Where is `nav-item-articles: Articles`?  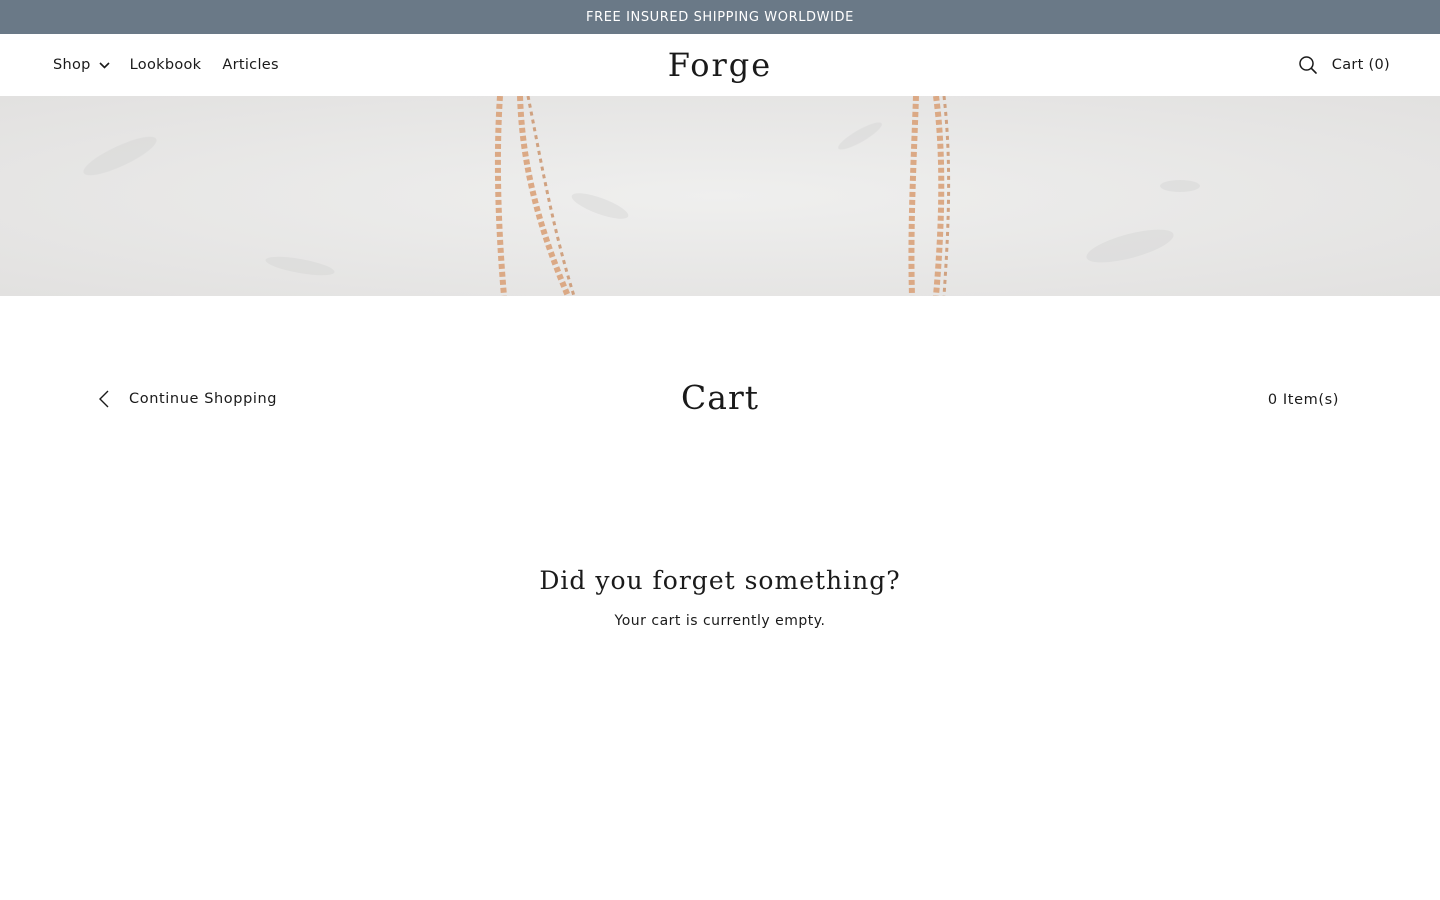
nav-item-articles: Articles is located at coordinates (250, 65).